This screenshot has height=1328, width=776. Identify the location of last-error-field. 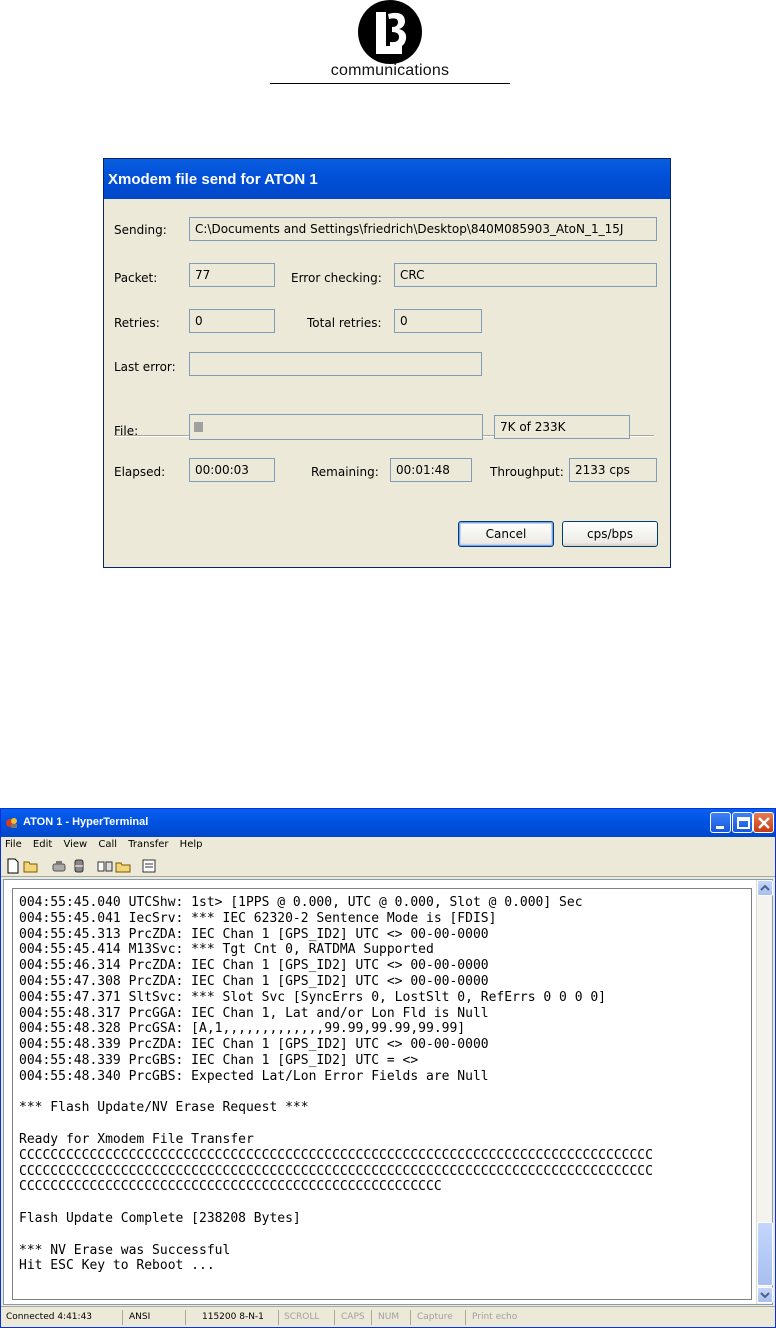
(335, 364).